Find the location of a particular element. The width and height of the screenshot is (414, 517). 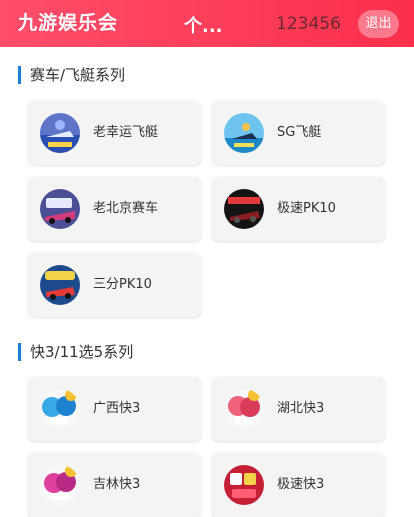

game-label: 极速PK10 is located at coordinates (306, 208).